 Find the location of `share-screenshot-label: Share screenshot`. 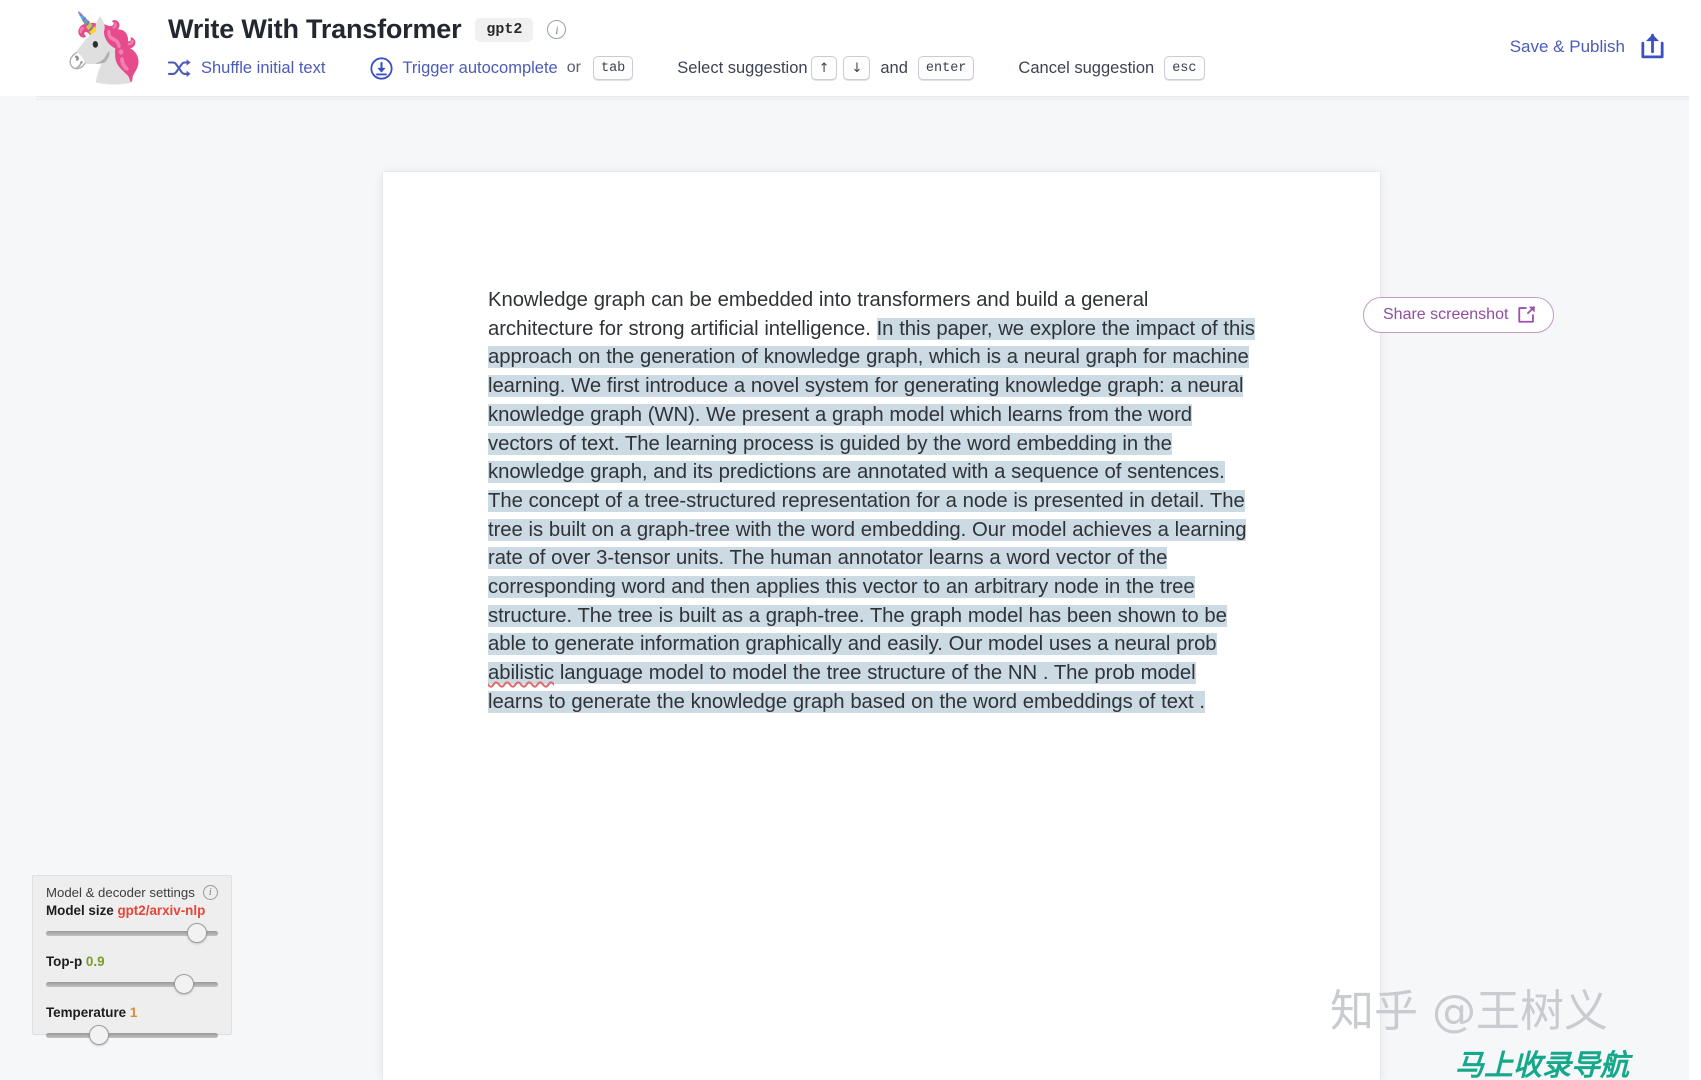

share-screenshot-label: Share screenshot is located at coordinates (1446, 314).